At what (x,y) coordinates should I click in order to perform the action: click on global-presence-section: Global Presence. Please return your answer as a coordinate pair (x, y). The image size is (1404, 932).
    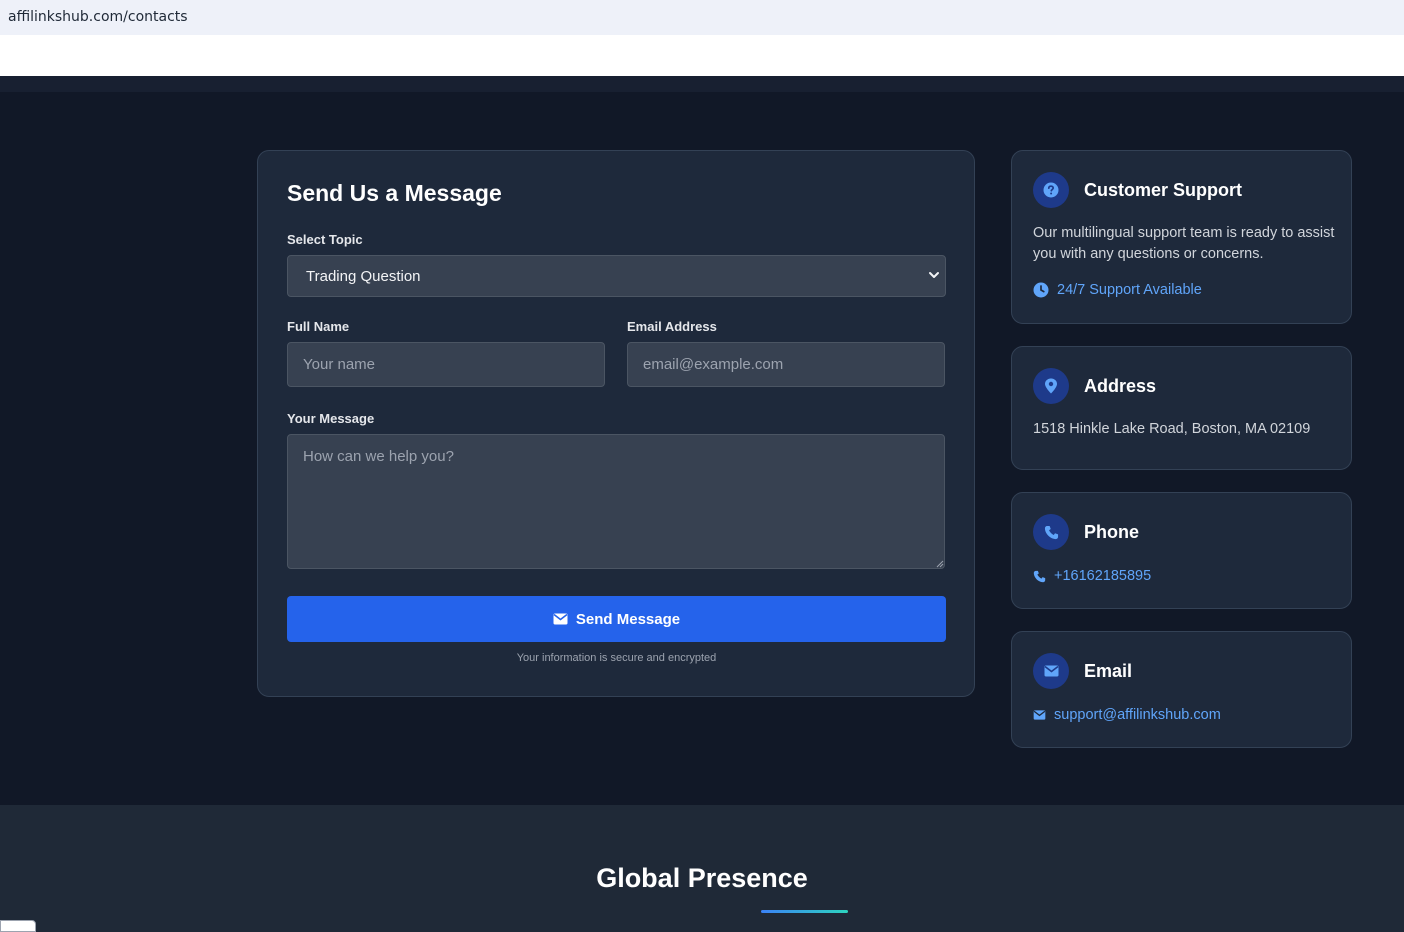
    Looking at the image, I should click on (702, 868).